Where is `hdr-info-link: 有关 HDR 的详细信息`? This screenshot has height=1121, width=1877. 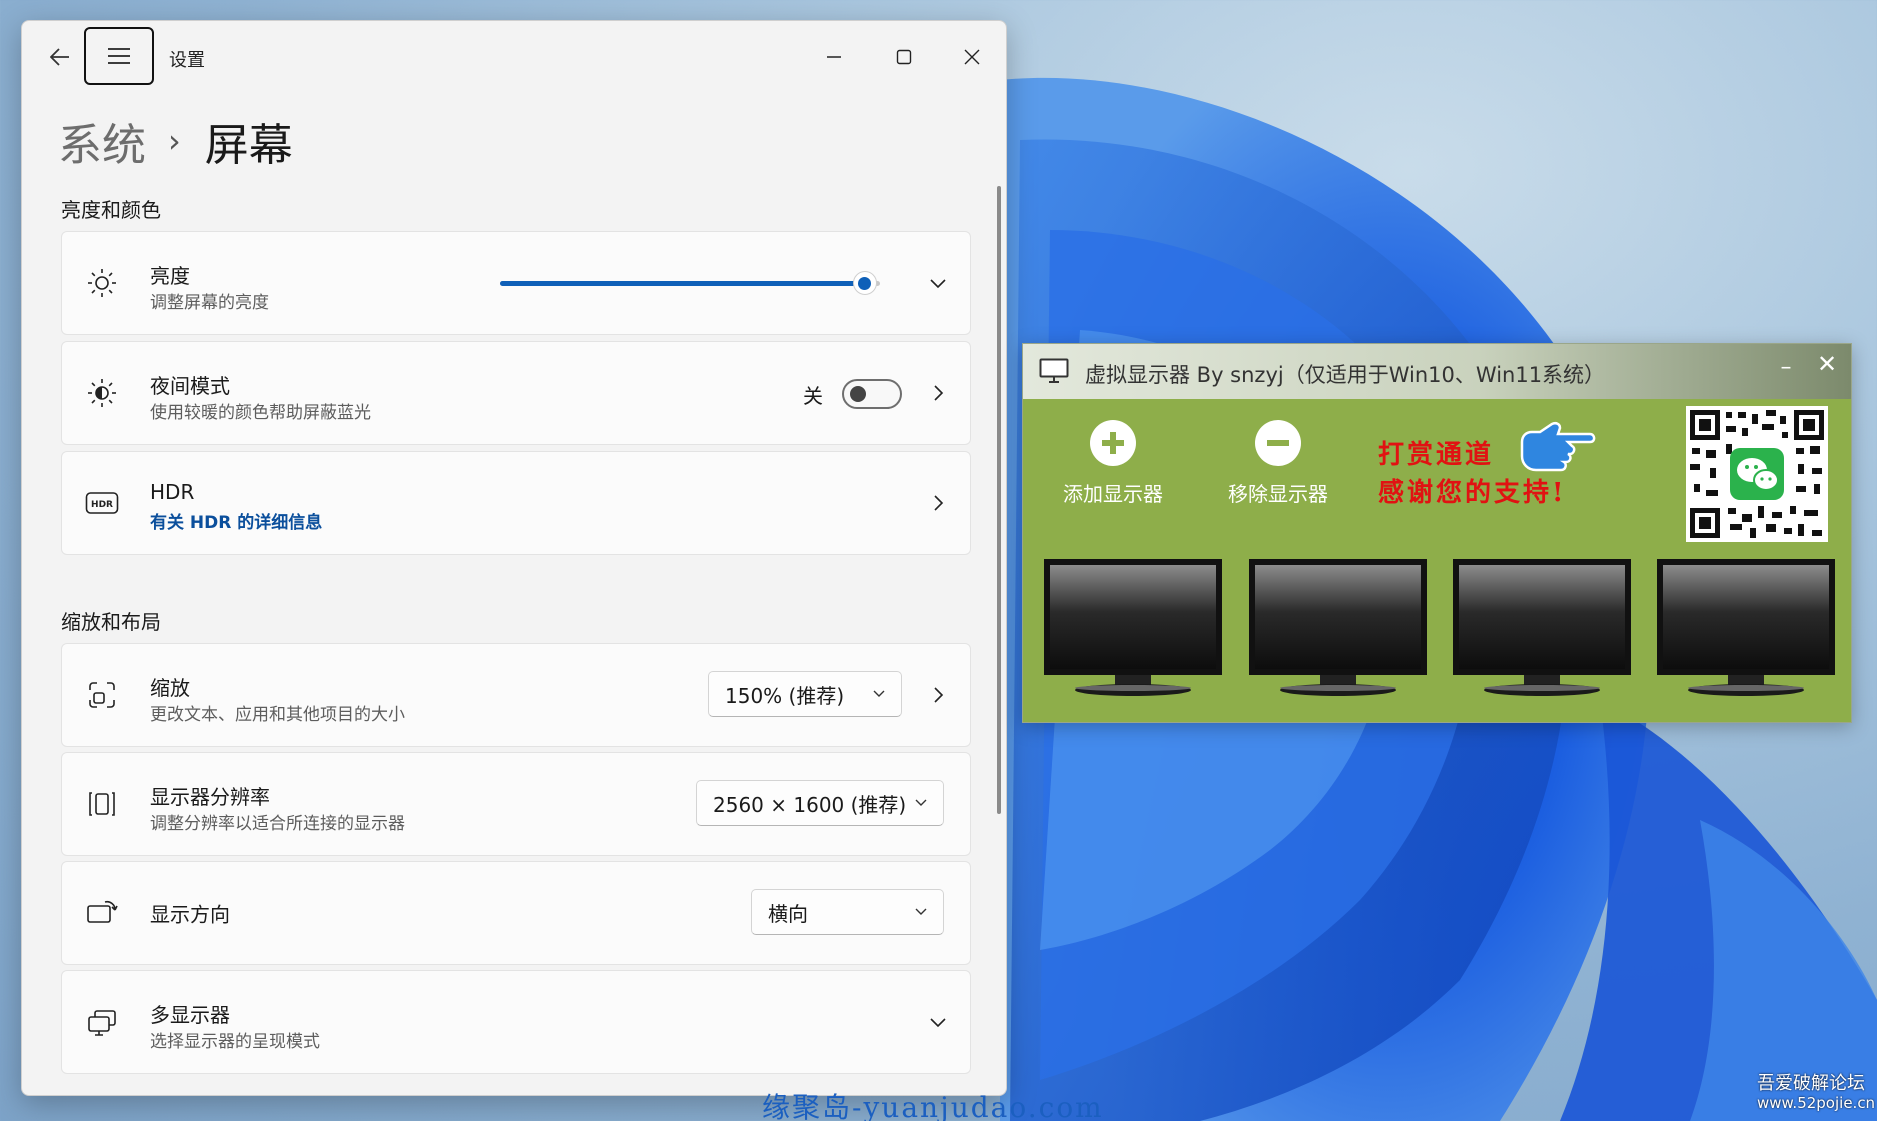
hdr-info-link: 有关 HDR 的详细信息 is located at coordinates (236, 520).